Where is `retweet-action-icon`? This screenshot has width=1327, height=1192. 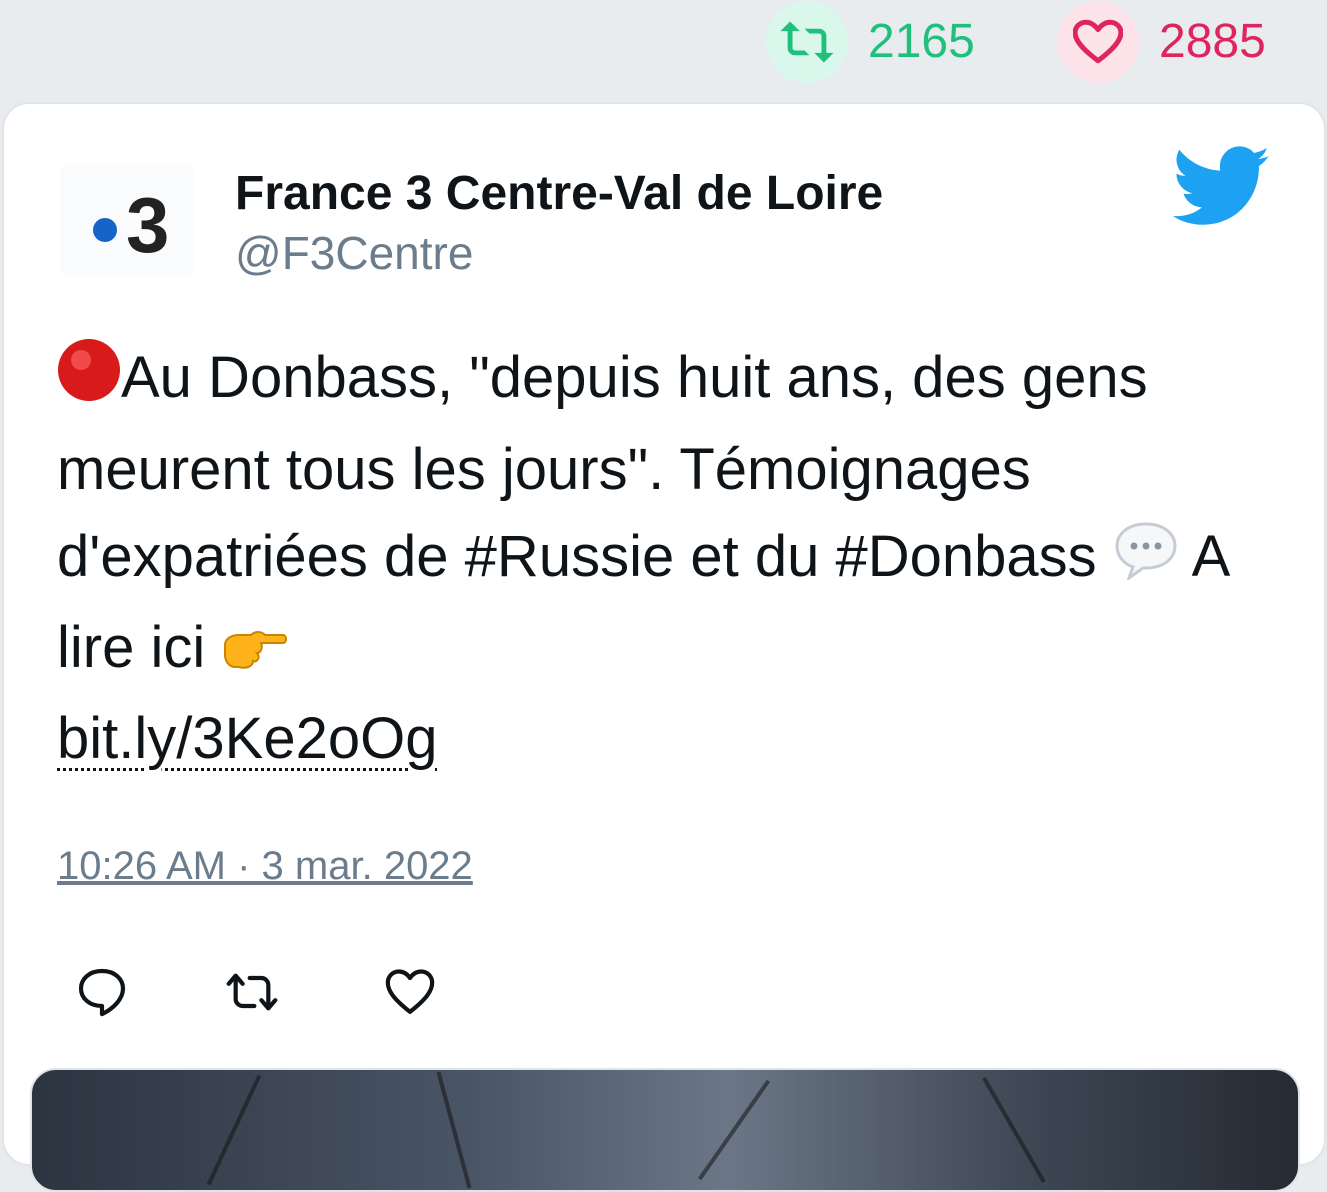
retweet-action-icon is located at coordinates (252, 992).